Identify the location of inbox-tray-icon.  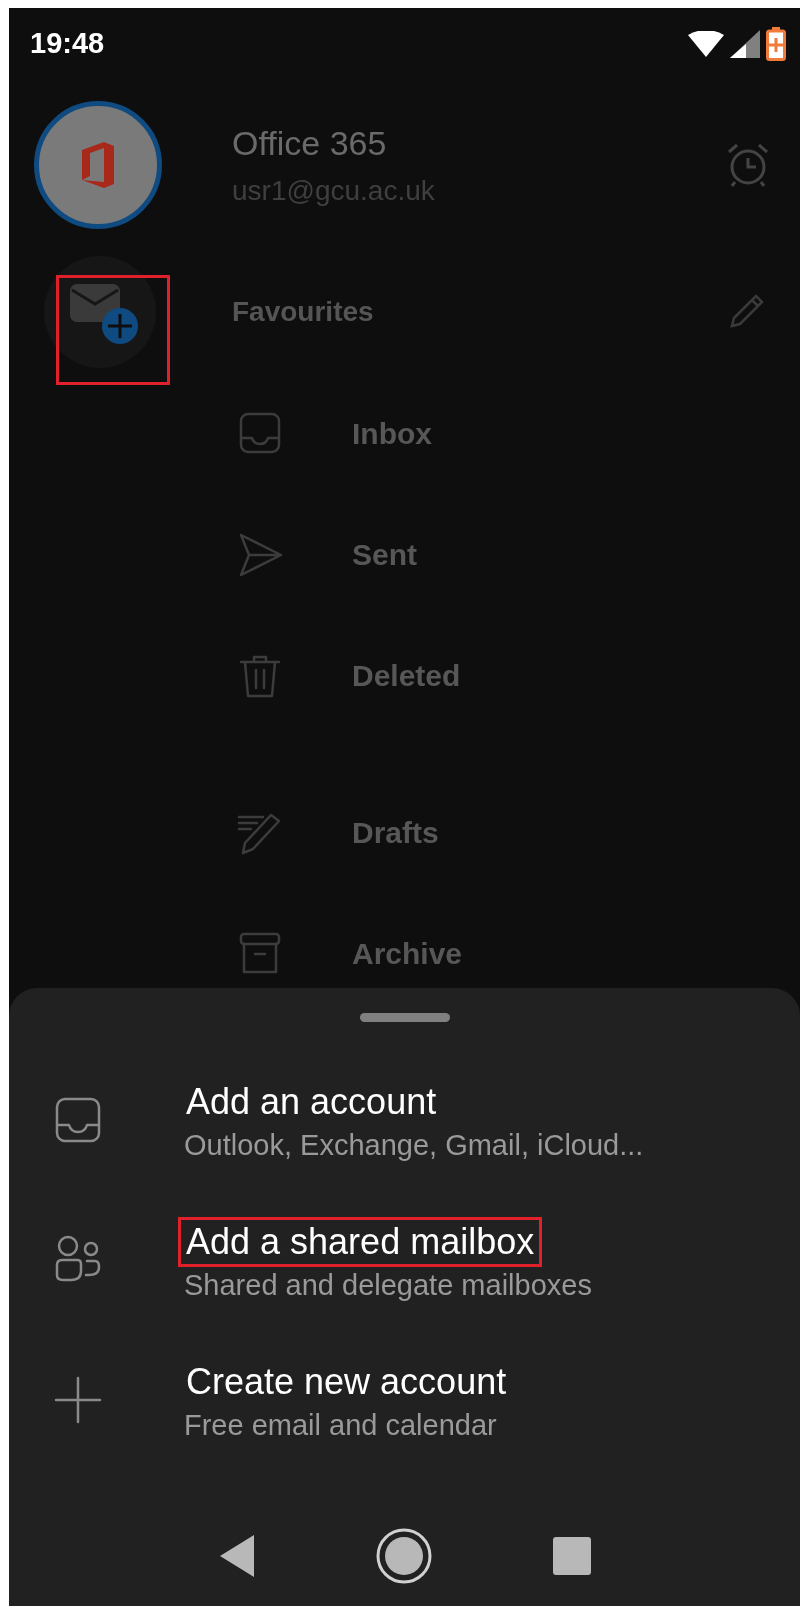
(78, 1120).